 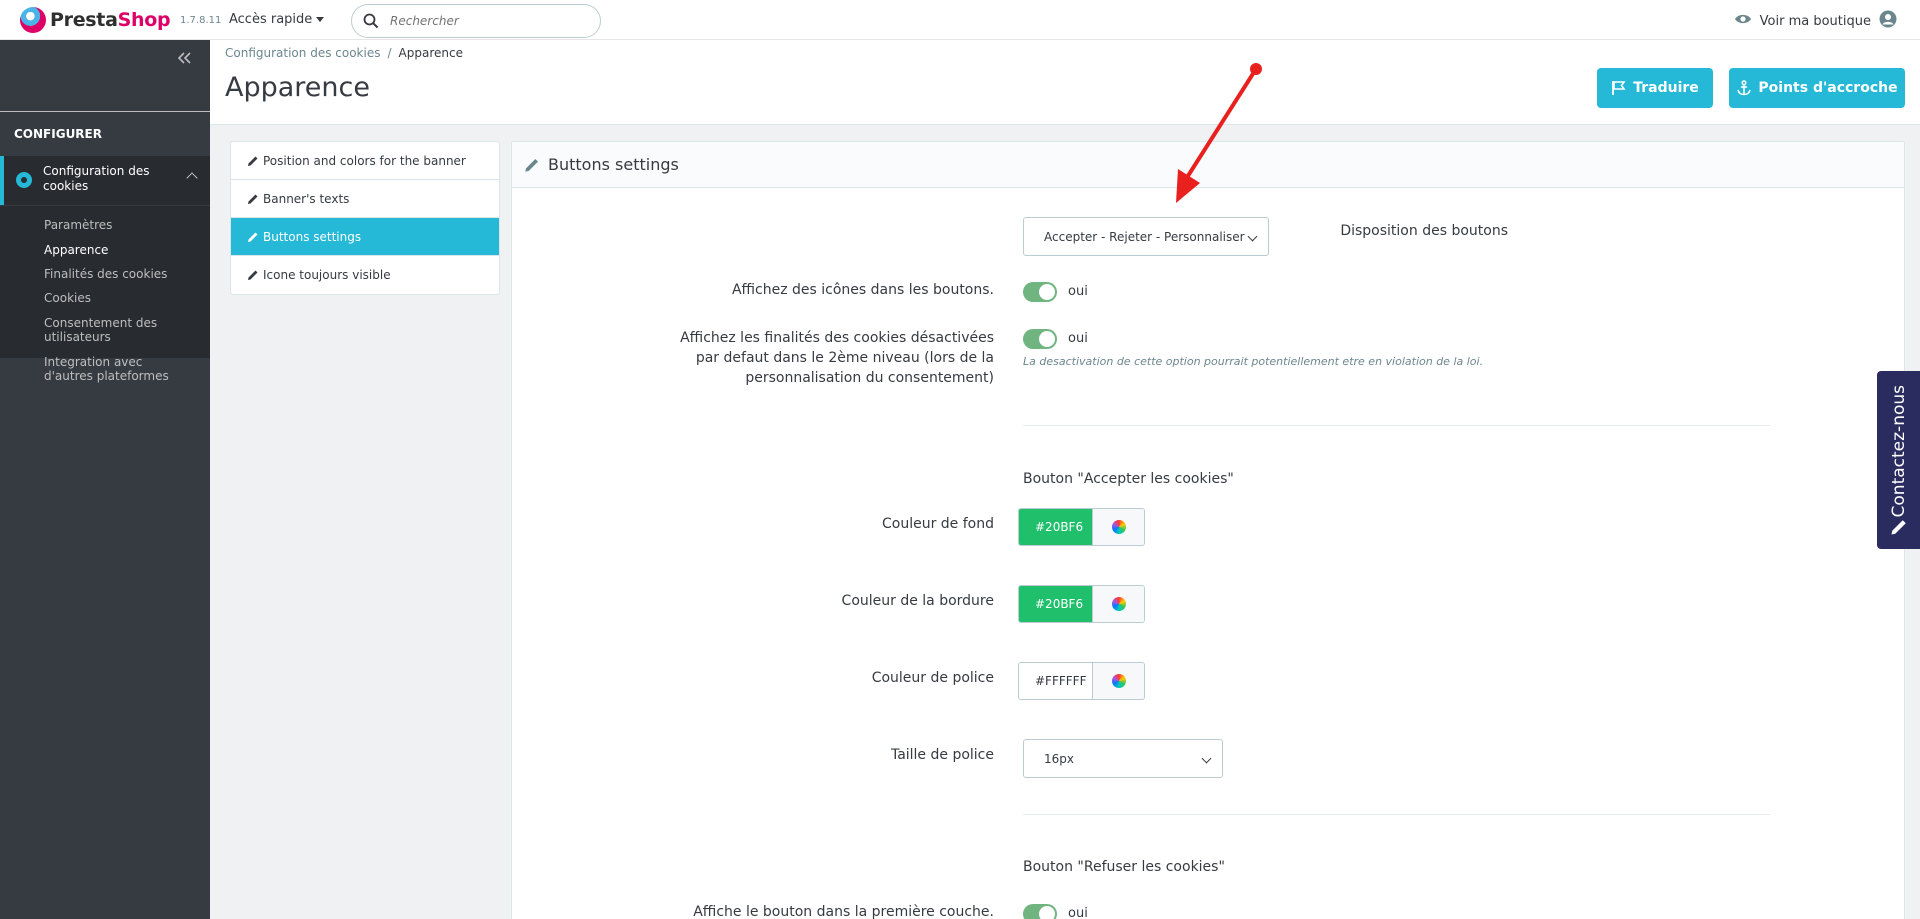 What do you see at coordinates (1078, 912) in the screenshot?
I see `first-layer-value: oui` at bounding box center [1078, 912].